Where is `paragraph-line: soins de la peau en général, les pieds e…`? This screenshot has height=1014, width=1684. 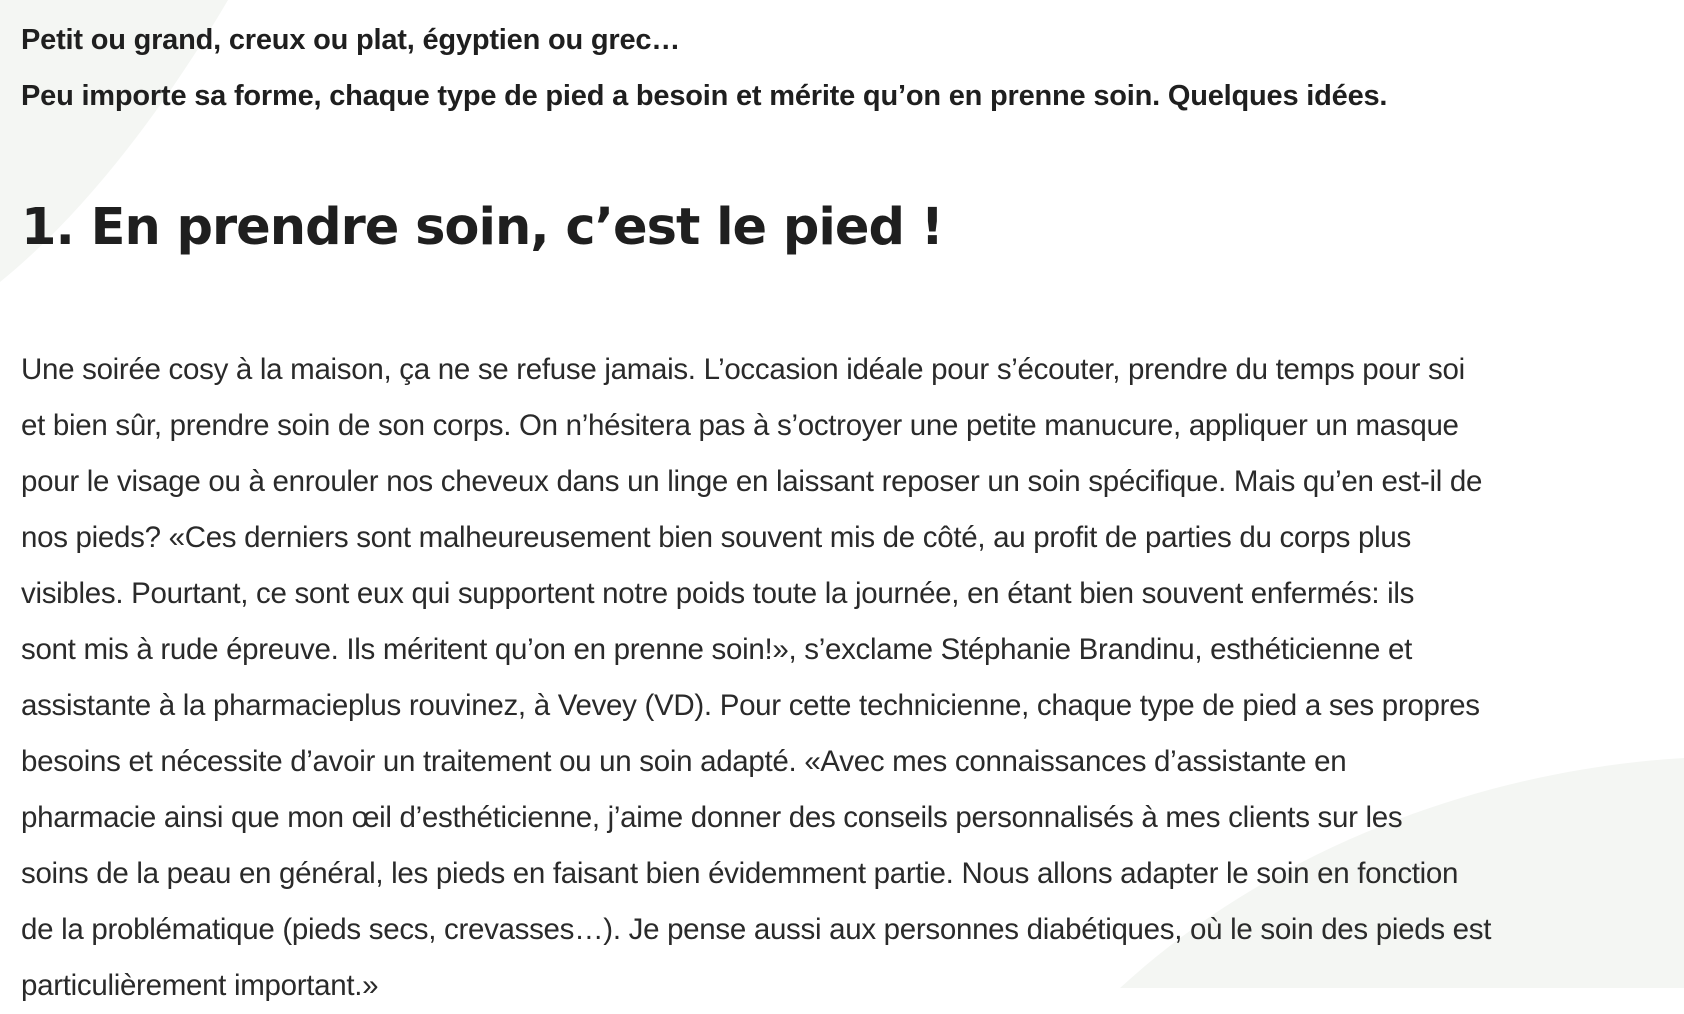
paragraph-line: soins de la peau en général, les pieds e… is located at coordinates (740, 873).